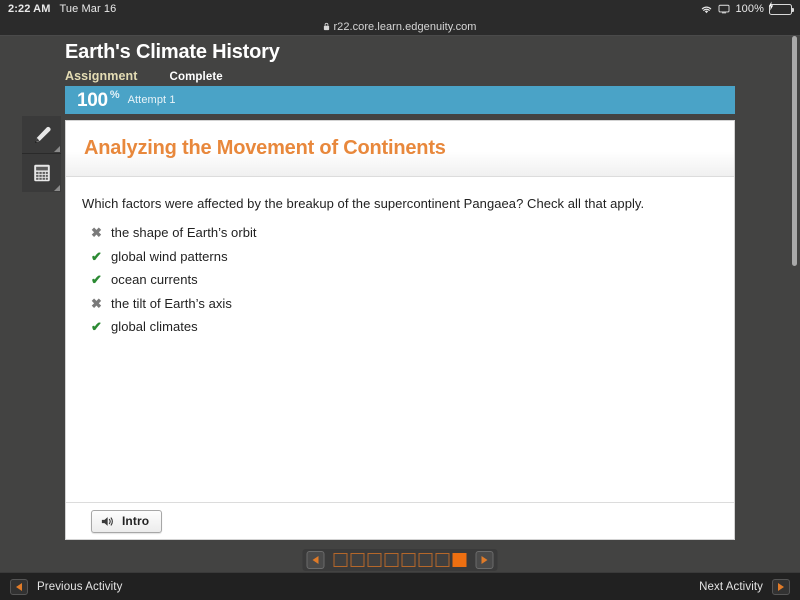  What do you see at coordinates (706, 9) in the screenshot?
I see `wifi-icon` at bounding box center [706, 9].